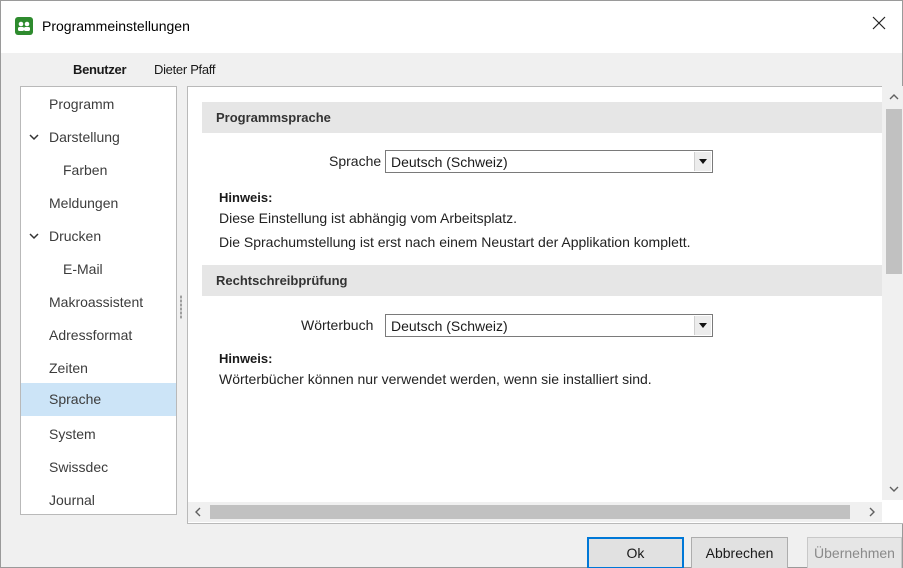 This screenshot has height=568, width=903. I want to click on sidebar-item-label: Zeiten, so click(68, 368).